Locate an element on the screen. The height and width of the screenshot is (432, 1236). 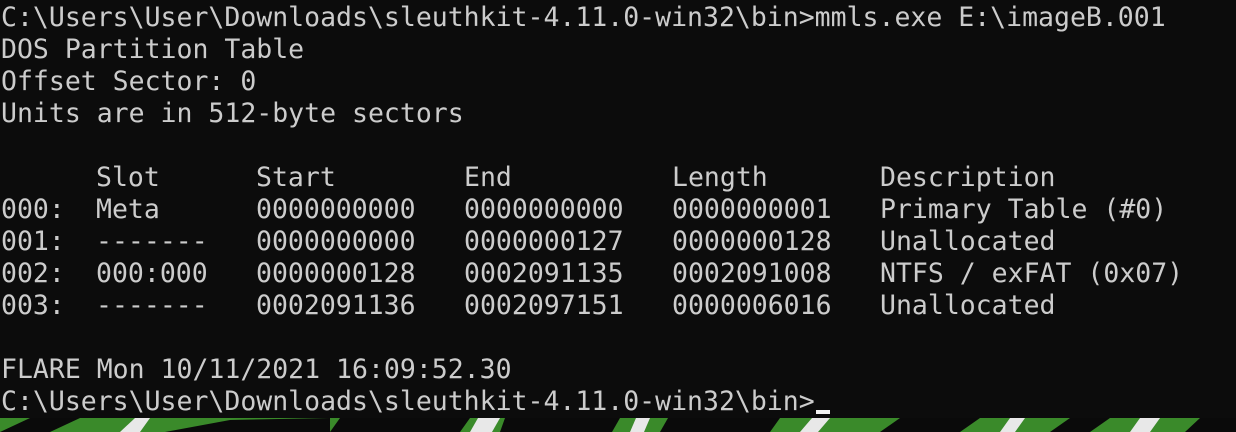
row-start: 0000000128 is located at coordinates (336, 273).